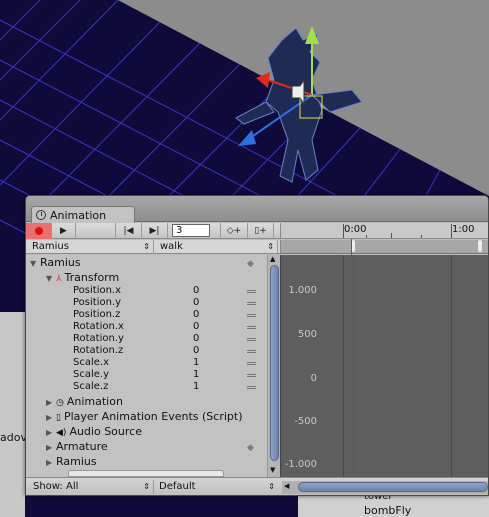 Image resolution: width=489 pixels, height=517 pixels. I want to click on prev-keyframe-button: |◀, so click(129, 231).